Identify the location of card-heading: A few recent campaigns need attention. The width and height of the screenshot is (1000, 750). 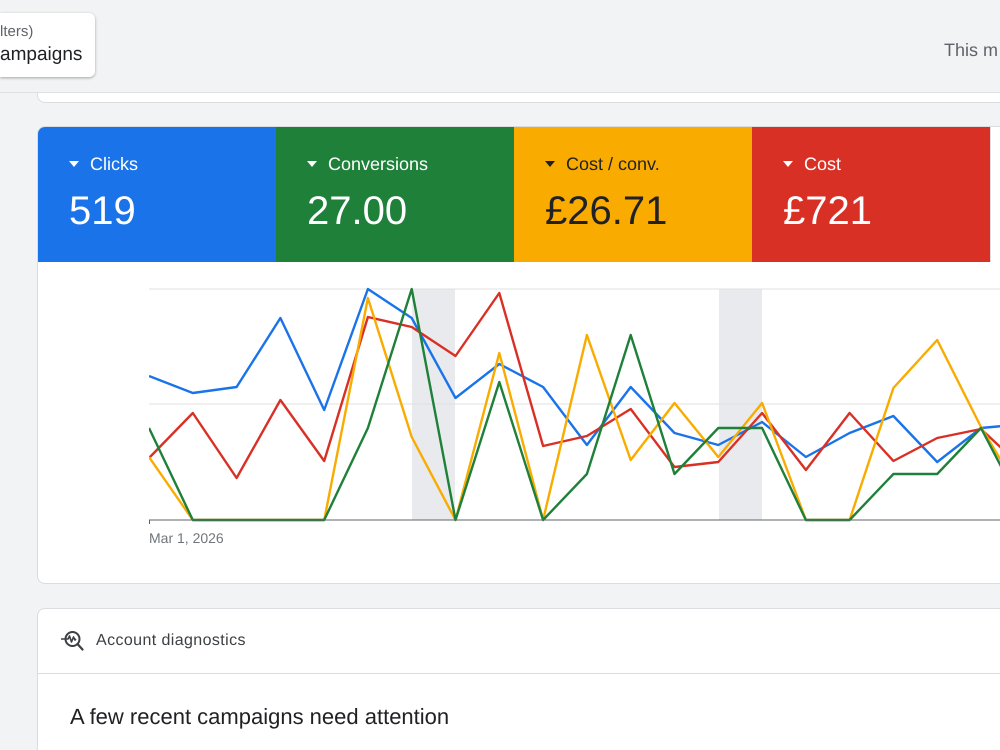
(260, 717).